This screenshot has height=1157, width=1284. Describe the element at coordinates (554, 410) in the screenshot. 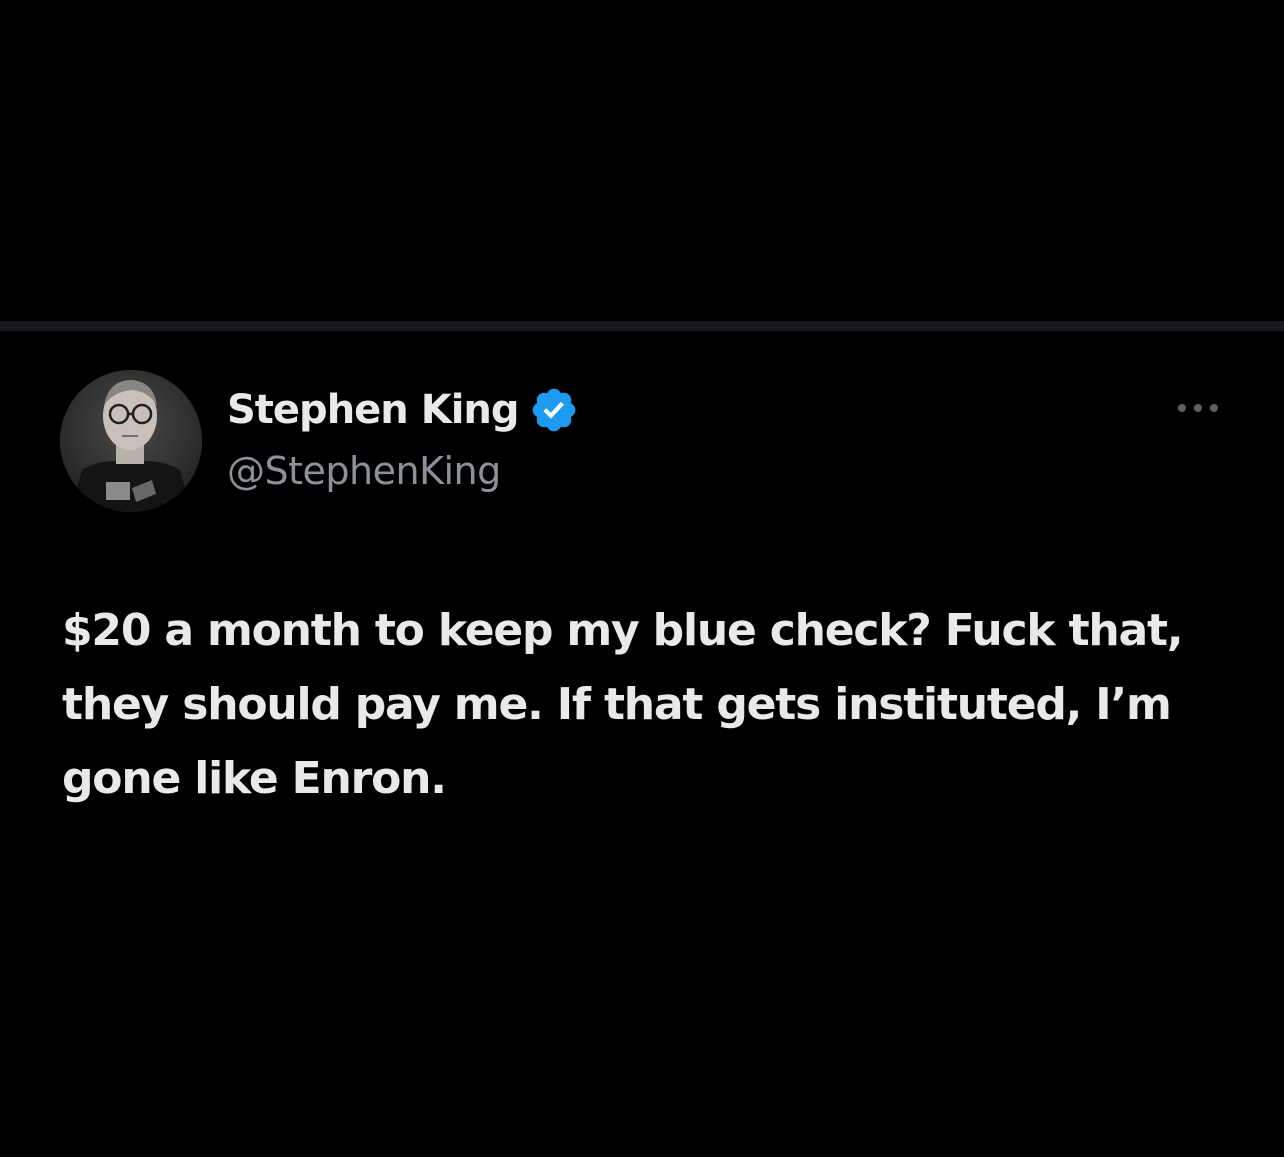

I see `verified-badge-icon` at that location.